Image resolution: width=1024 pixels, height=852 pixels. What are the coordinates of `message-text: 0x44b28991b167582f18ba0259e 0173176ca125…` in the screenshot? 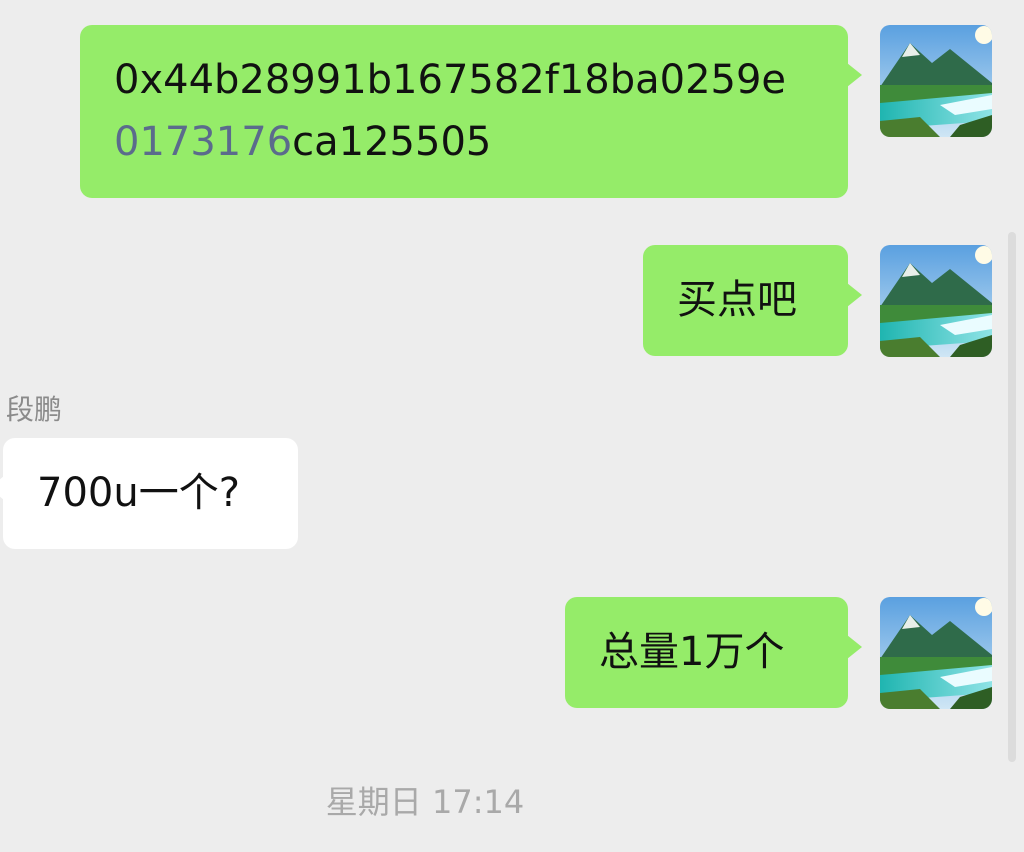 It's located at (481, 111).